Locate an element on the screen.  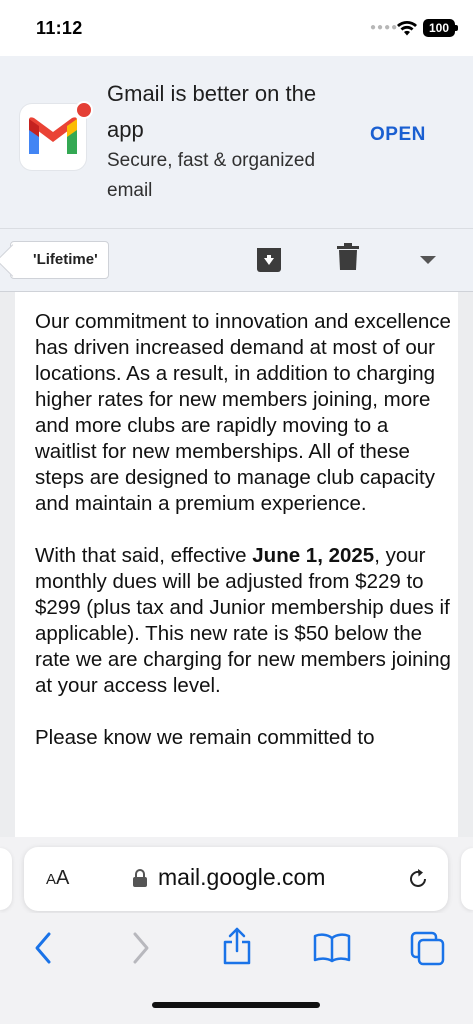
bookmarks-icon is located at coordinates (332, 948).